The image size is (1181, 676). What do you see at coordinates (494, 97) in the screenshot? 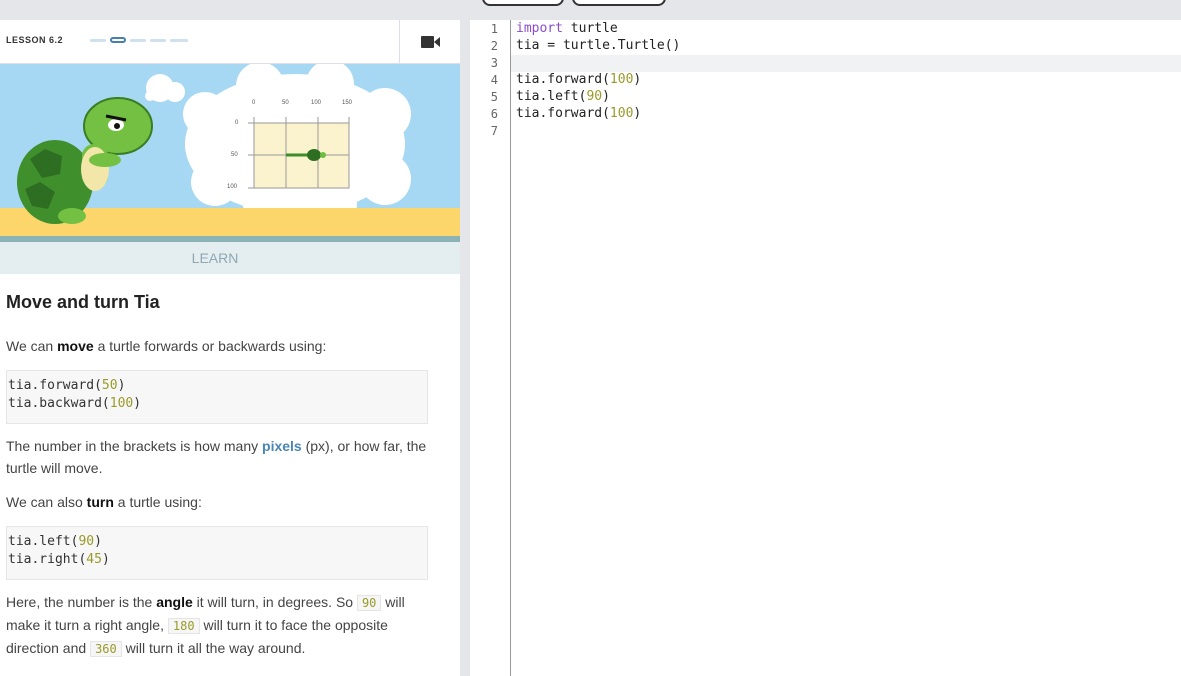
I see `line-number: 5` at bounding box center [494, 97].